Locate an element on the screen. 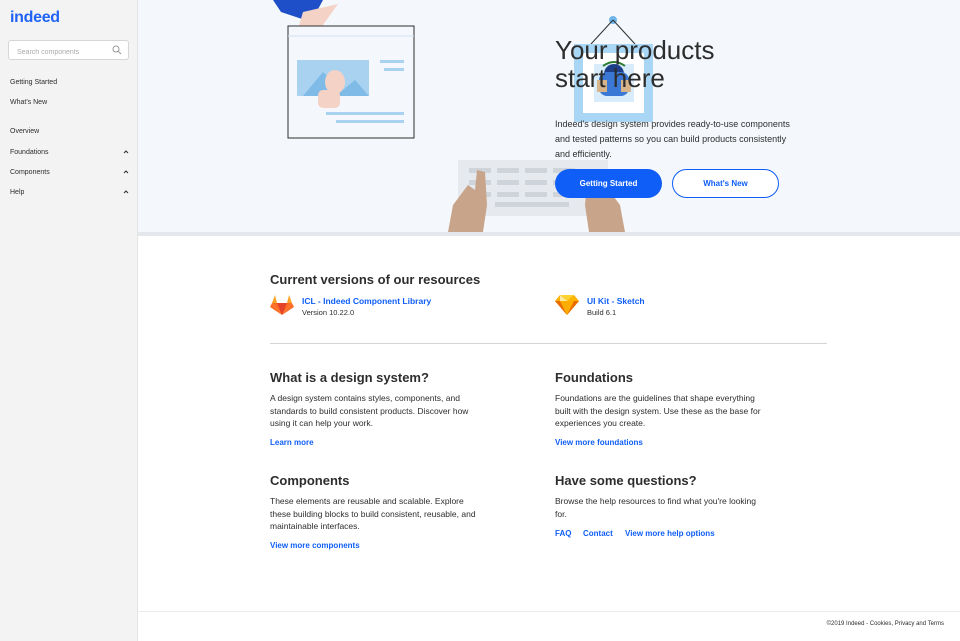  hero-title-line2: start here is located at coordinates (610, 78).